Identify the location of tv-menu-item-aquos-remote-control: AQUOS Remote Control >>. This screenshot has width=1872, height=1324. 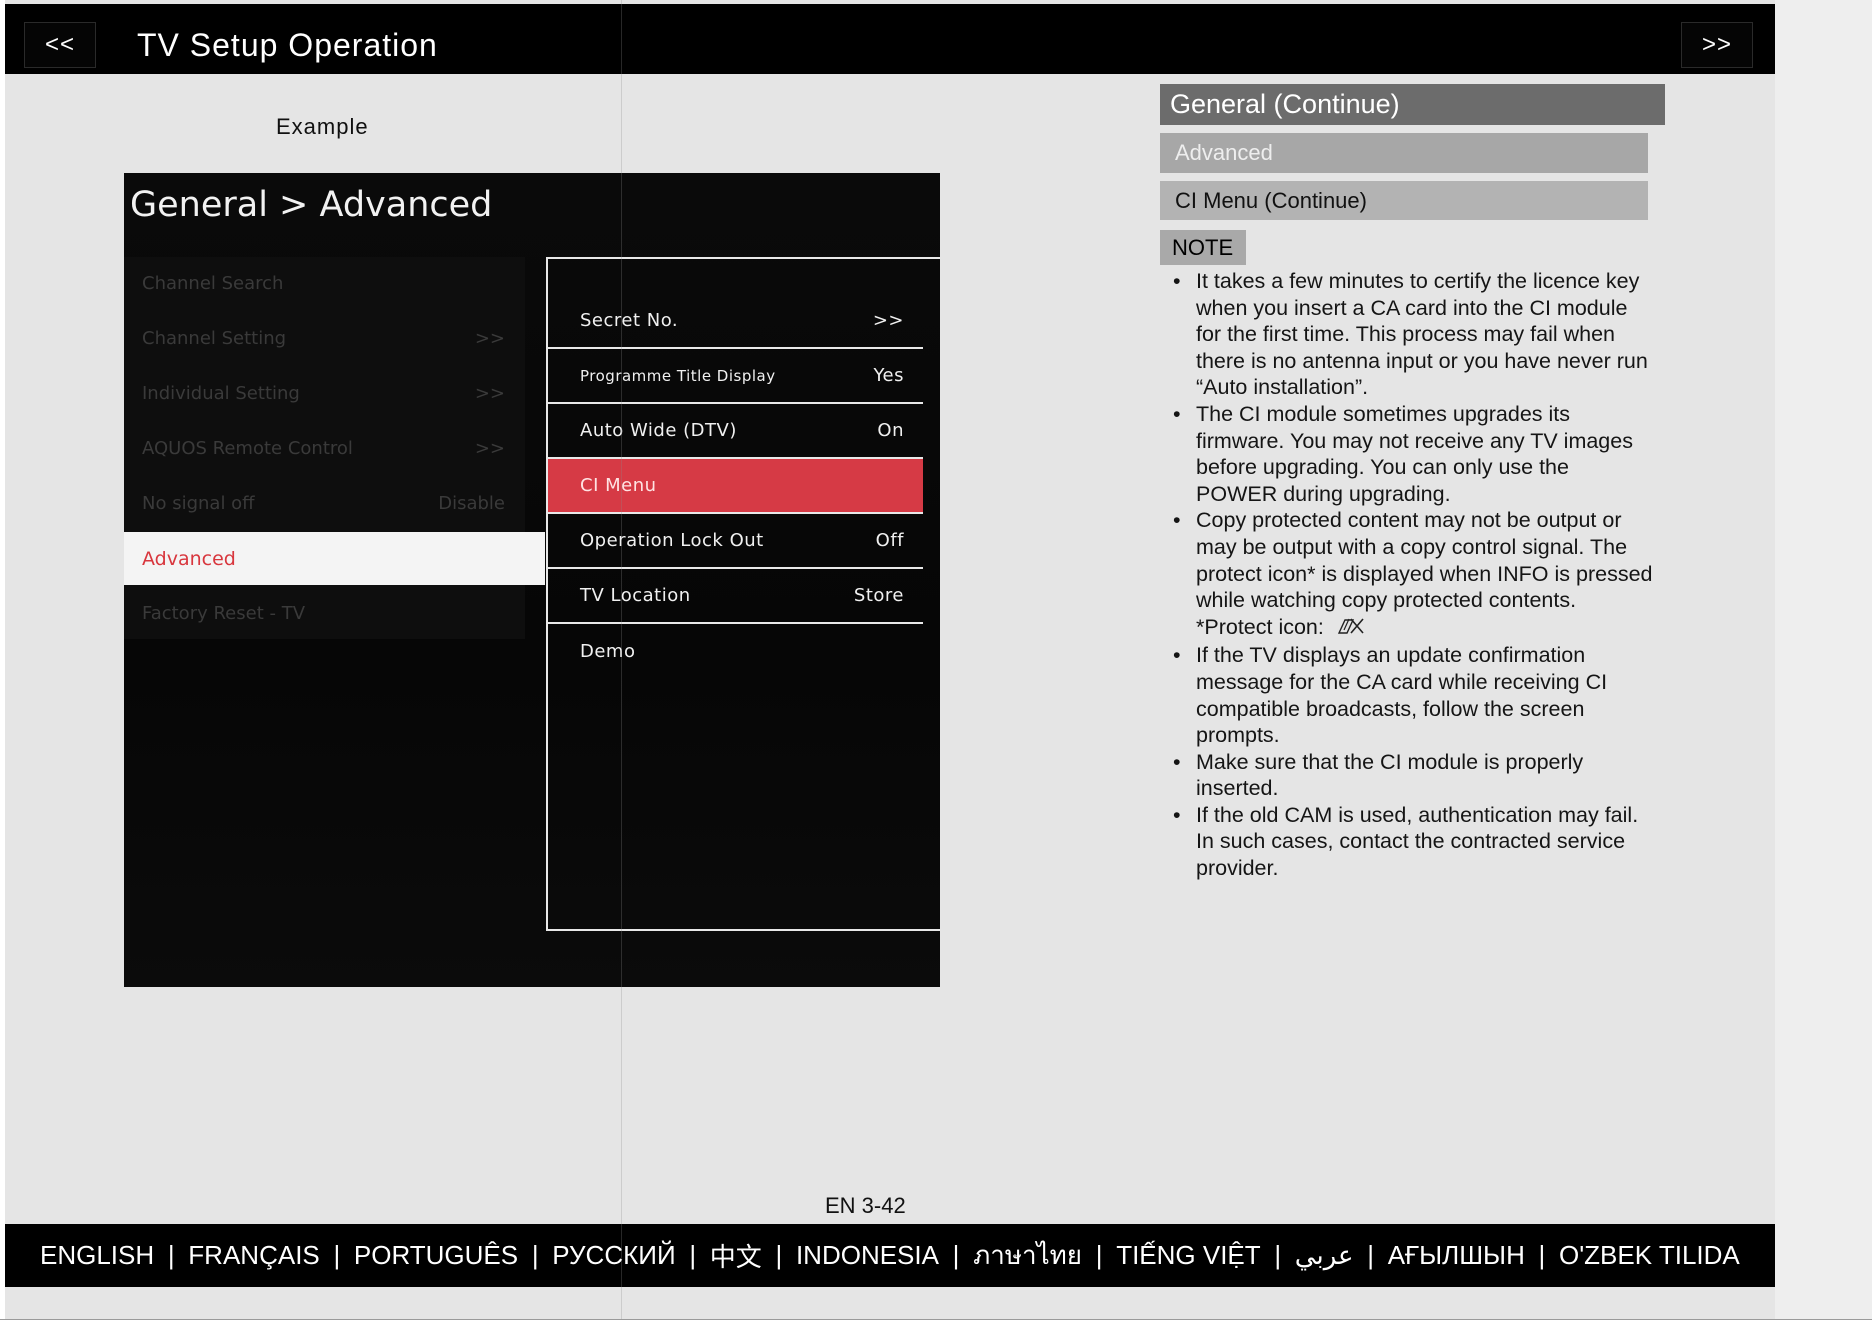
(324, 448).